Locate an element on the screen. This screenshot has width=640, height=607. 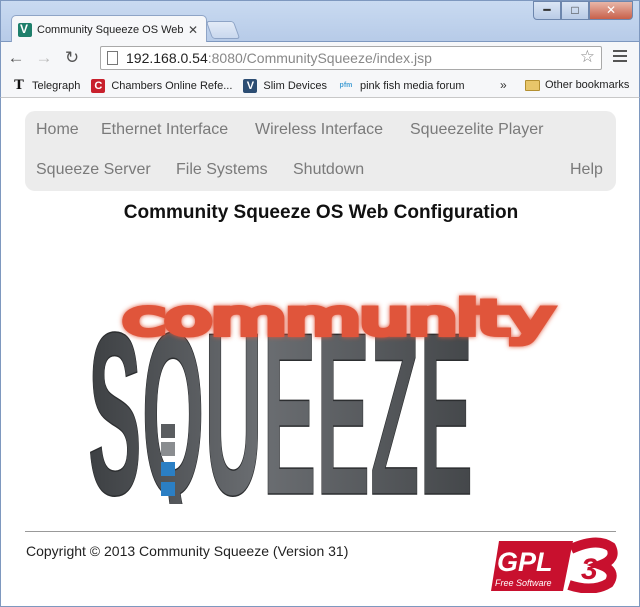
gpl-v3-logo-icon: GPL Free Software 3 is located at coordinates (554, 564).